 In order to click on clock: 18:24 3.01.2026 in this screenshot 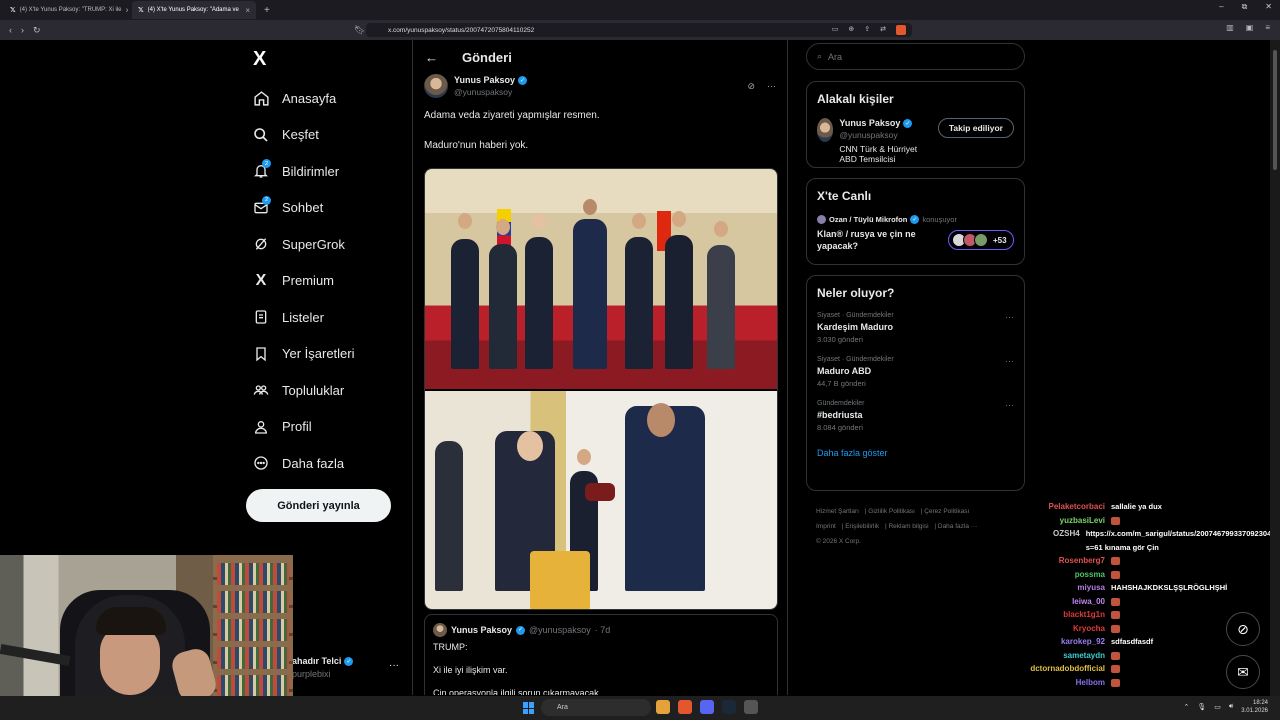, I will do `click(1254, 707)`.